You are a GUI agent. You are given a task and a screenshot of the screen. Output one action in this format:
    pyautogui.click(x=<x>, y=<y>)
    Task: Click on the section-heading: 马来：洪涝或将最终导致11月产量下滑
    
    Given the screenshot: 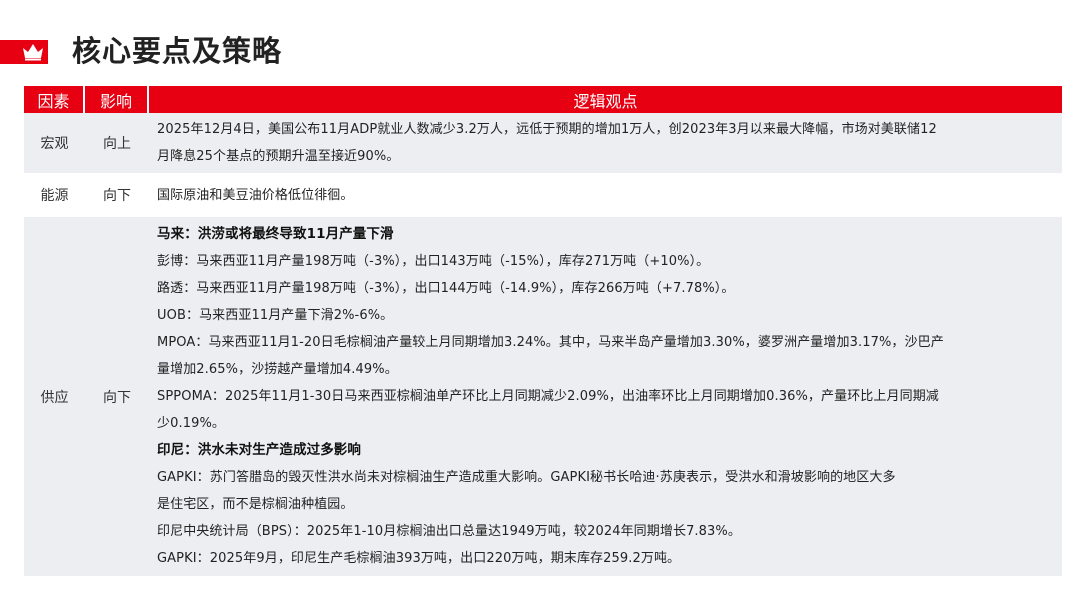 What is the action you would take?
    pyautogui.click(x=275, y=234)
    